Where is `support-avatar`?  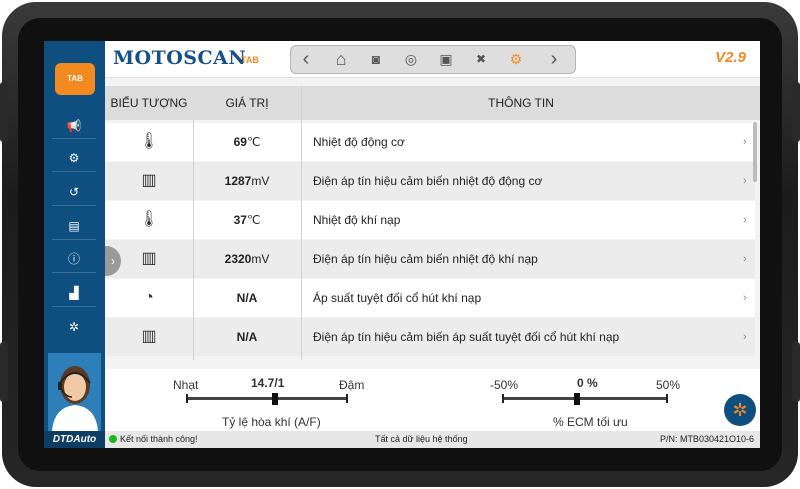
support-avatar is located at coordinates (74, 392).